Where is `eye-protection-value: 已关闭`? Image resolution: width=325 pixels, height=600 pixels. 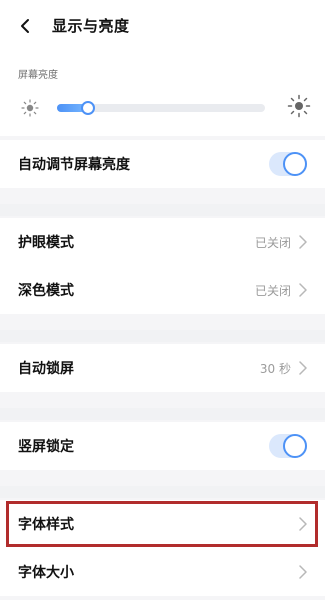 eye-protection-value: 已关闭 is located at coordinates (272, 243).